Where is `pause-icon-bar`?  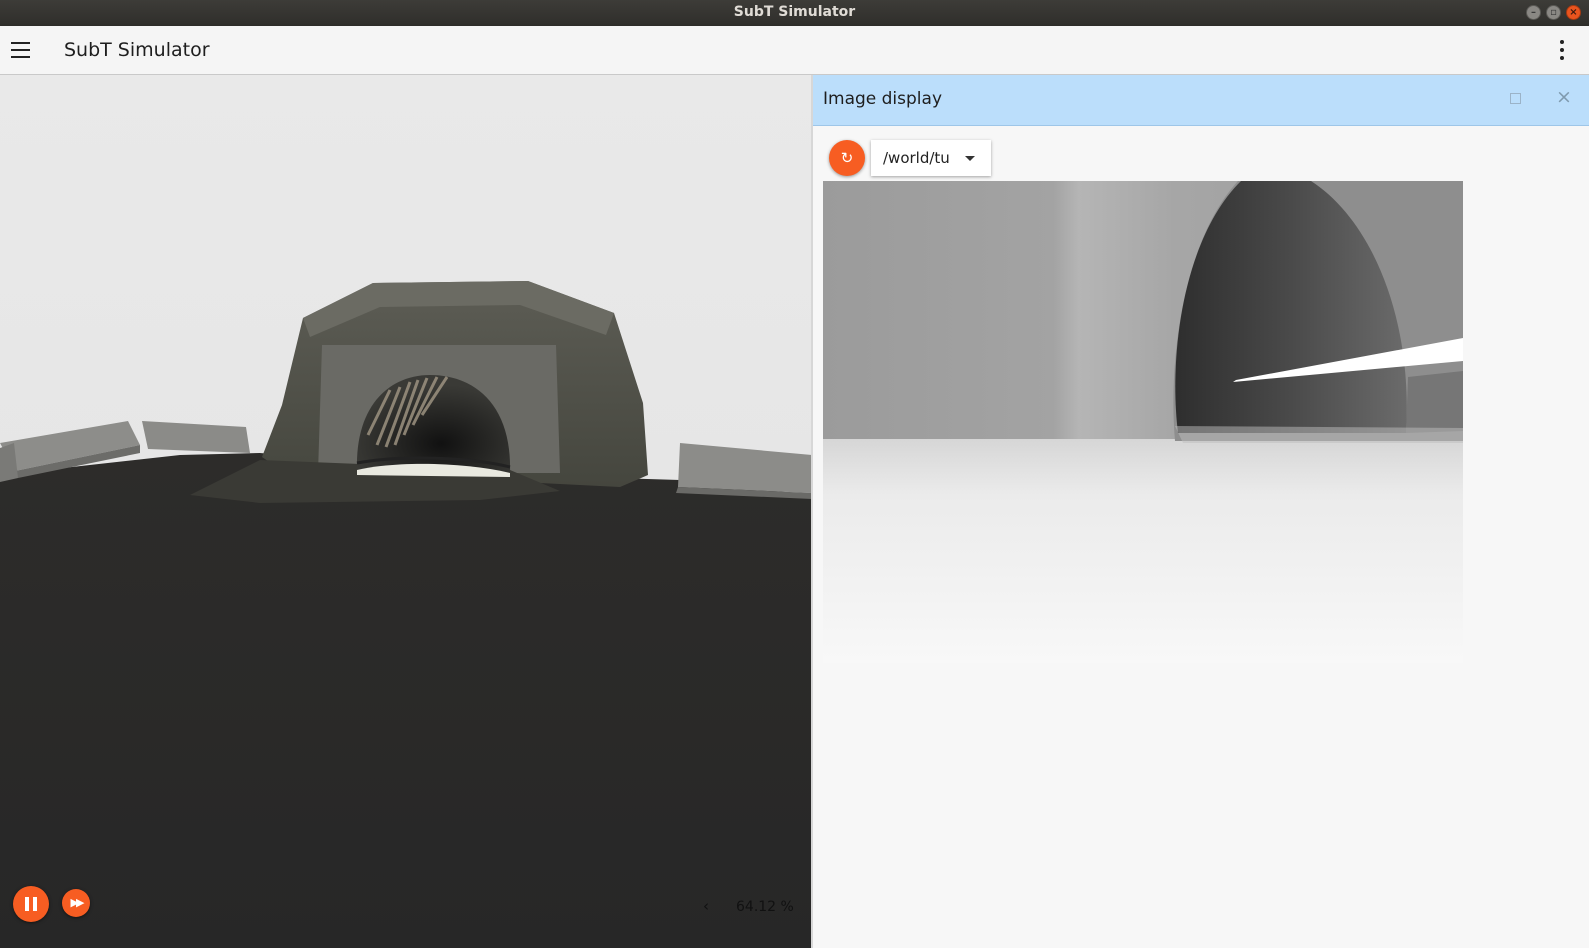 pause-icon-bar is located at coordinates (35, 904).